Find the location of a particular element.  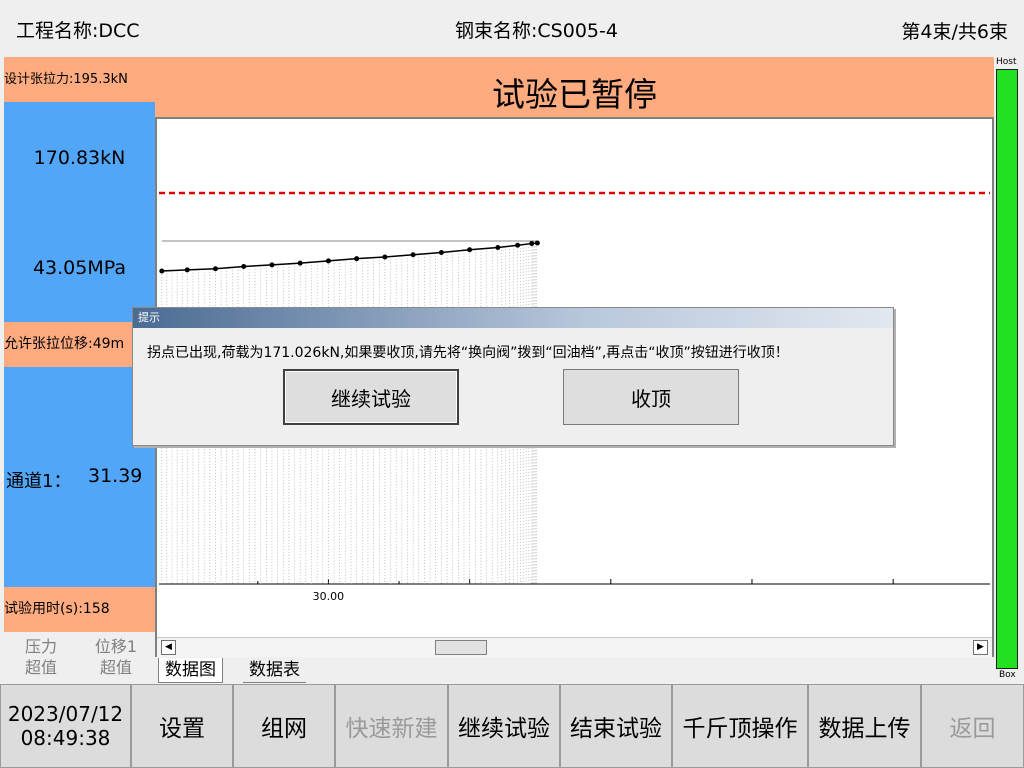

displacement-state: 超值 is located at coordinates (115, 667).